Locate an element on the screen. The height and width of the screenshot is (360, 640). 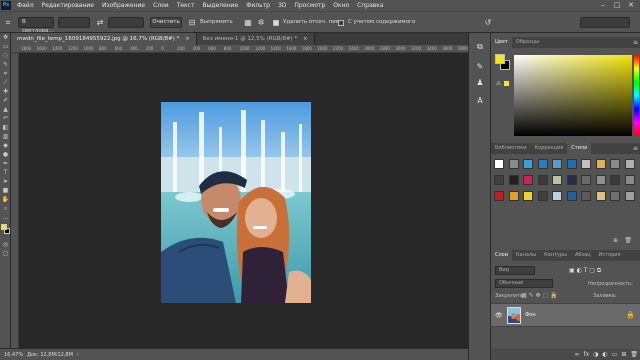
healing-tool-icon: ✚ is located at coordinates (5, 91).